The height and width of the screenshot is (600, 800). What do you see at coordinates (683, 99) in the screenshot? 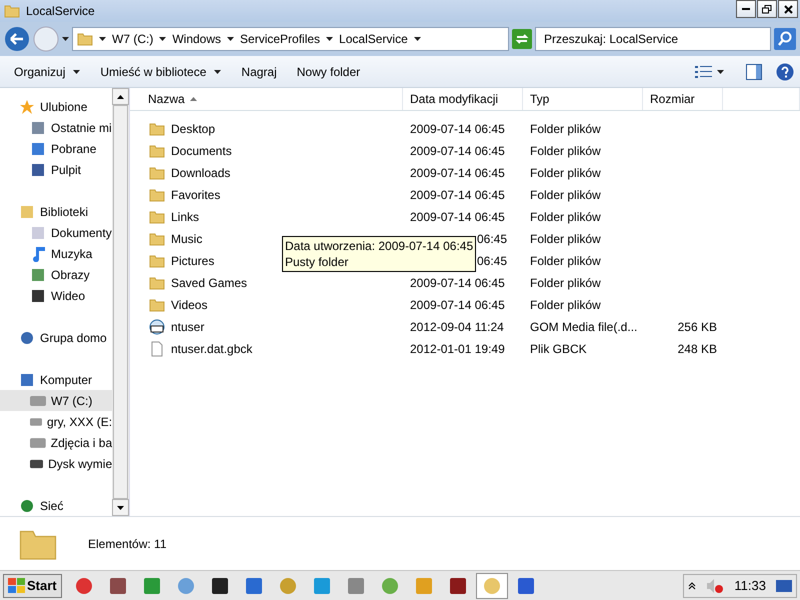
I see `column-header: Rozmiar` at bounding box center [683, 99].